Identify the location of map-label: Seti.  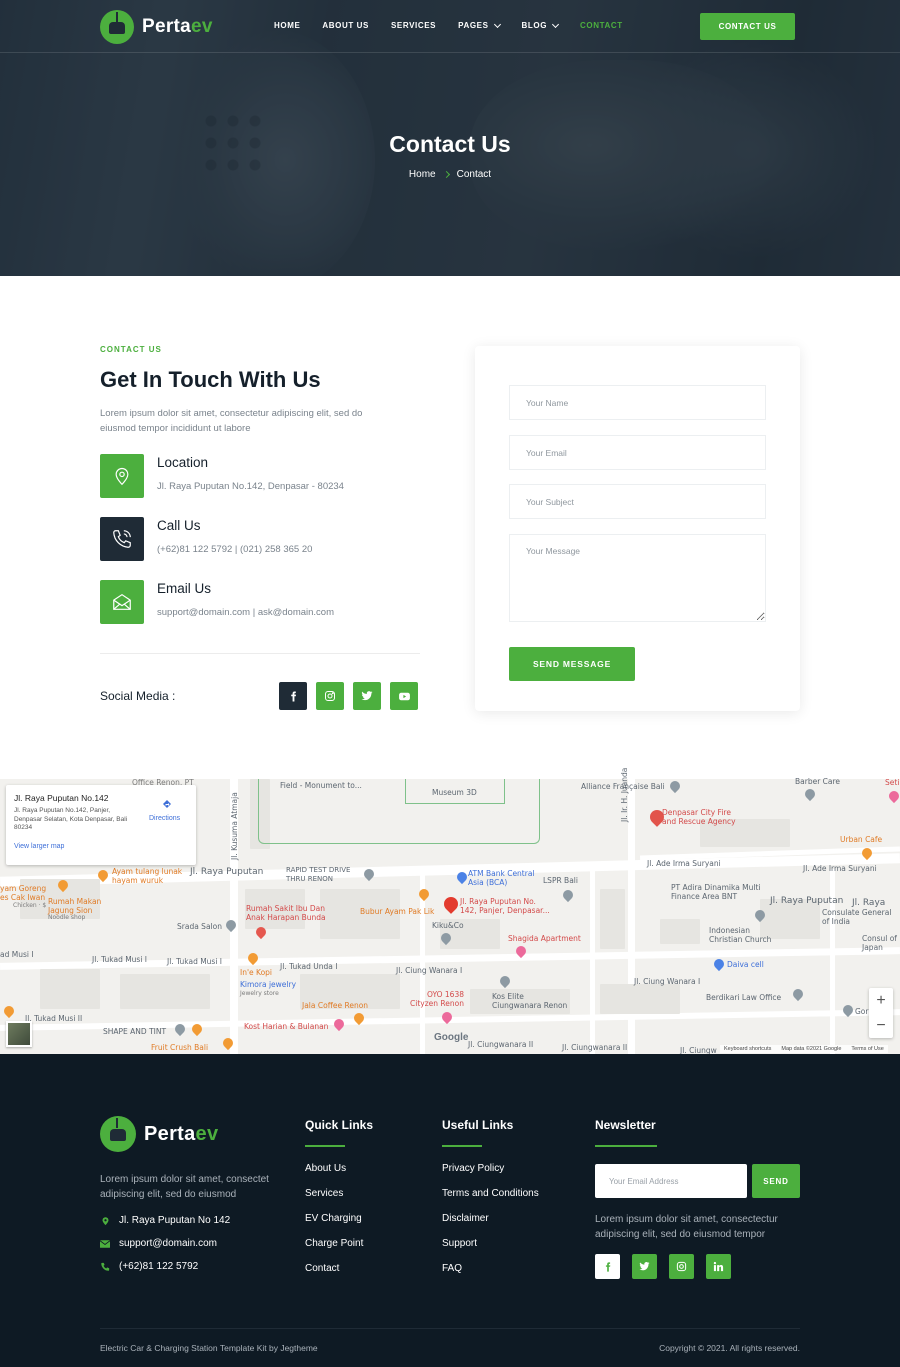
(892, 782).